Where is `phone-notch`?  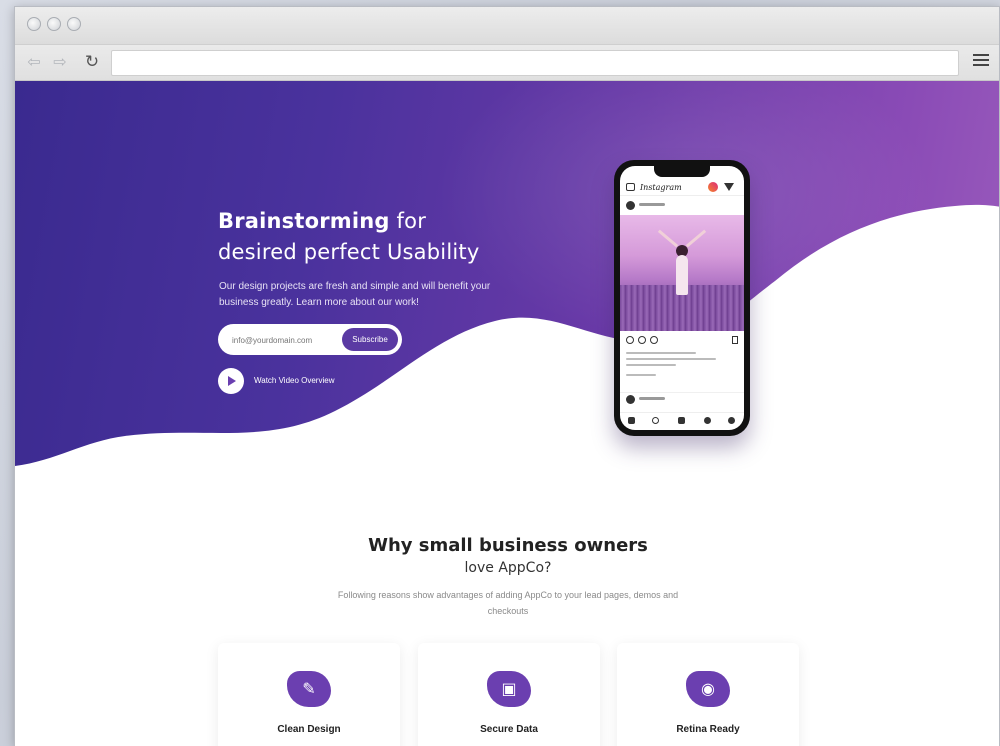
phone-notch is located at coordinates (682, 171).